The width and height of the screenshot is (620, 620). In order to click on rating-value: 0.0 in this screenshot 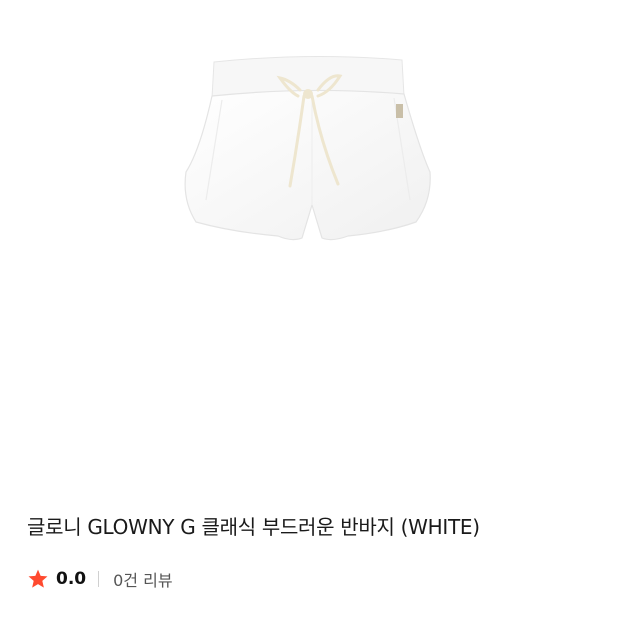, I will do `click(71, 579)`.